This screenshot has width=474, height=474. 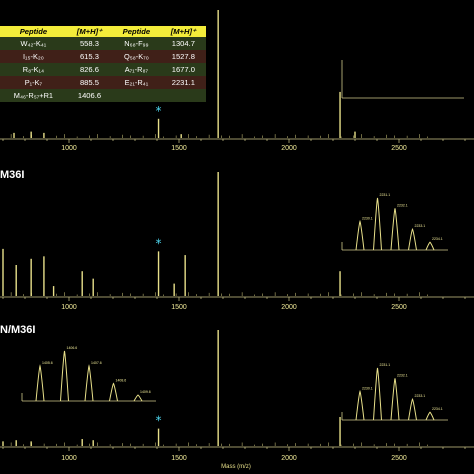 What do you see at coordinates (89, 56) in the screenshot?
I see `table-cell: 615.3` at bounding box center [89, 56].